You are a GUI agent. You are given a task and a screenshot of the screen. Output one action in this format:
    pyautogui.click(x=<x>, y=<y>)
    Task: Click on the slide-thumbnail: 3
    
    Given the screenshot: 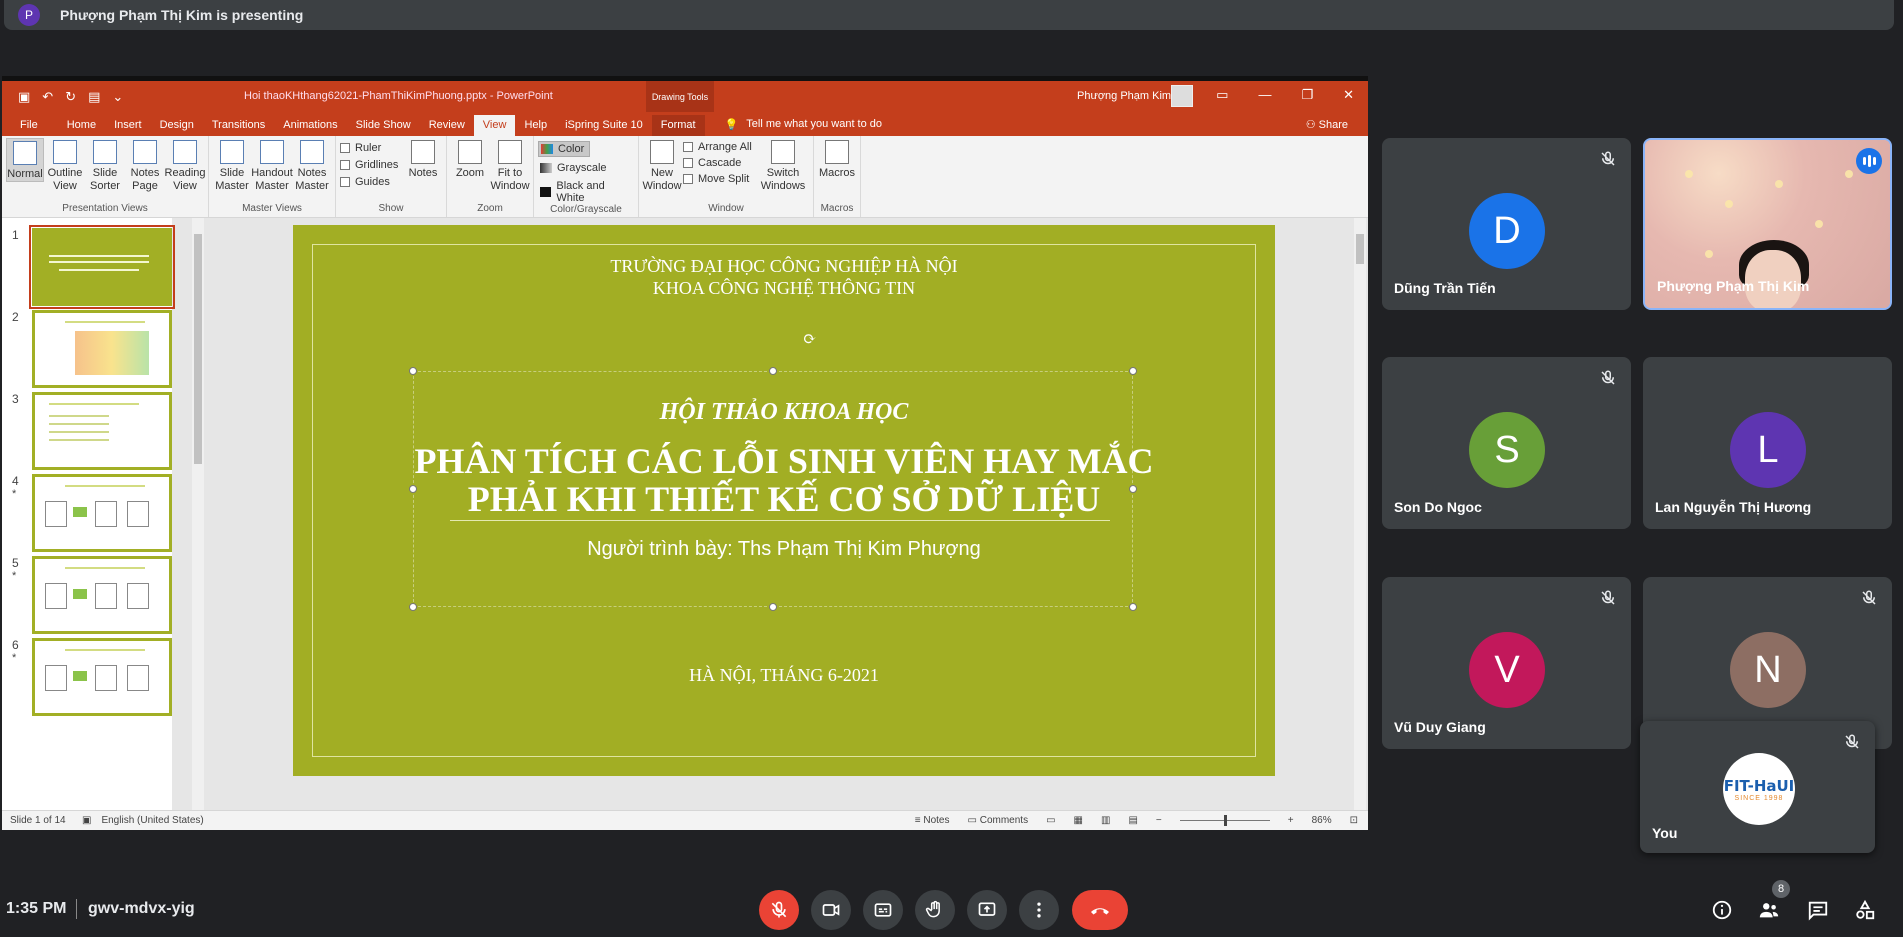 What is the action you would take?
    pyautogui.click(x=87, y=432)
    